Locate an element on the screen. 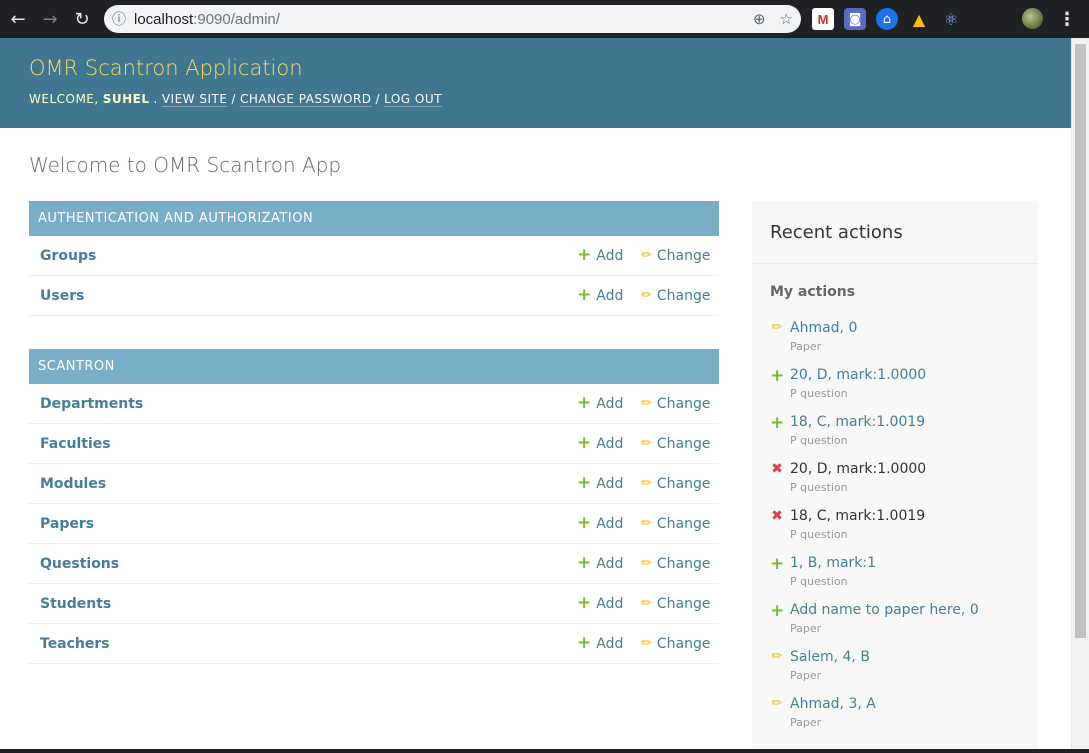 This screenshot has width=1089, height=753. change-teachers-link: ✏ Change is located at coordinates (676, 644).